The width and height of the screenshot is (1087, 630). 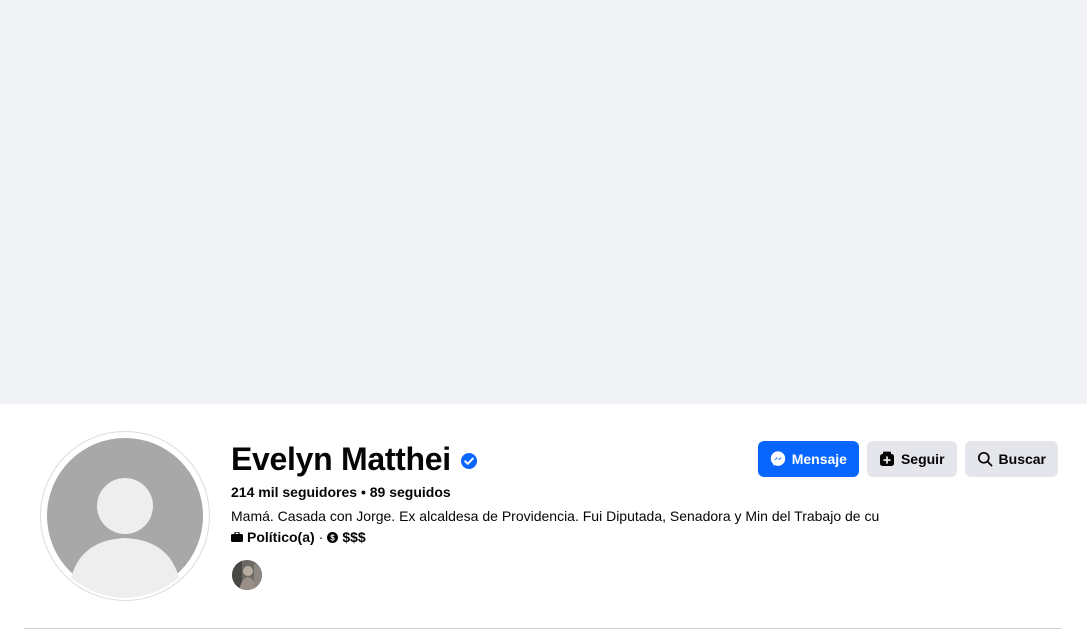 I want to click on section-divider, so click(x=542, y=628).